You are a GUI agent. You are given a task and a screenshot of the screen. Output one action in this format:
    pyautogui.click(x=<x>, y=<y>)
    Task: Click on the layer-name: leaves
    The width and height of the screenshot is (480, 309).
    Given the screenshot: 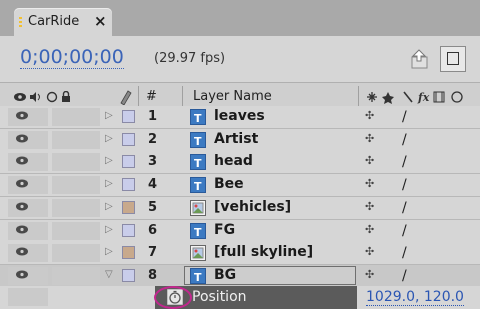 What is the action you would take?
    pyautogui.click(x=239, y=116)
    